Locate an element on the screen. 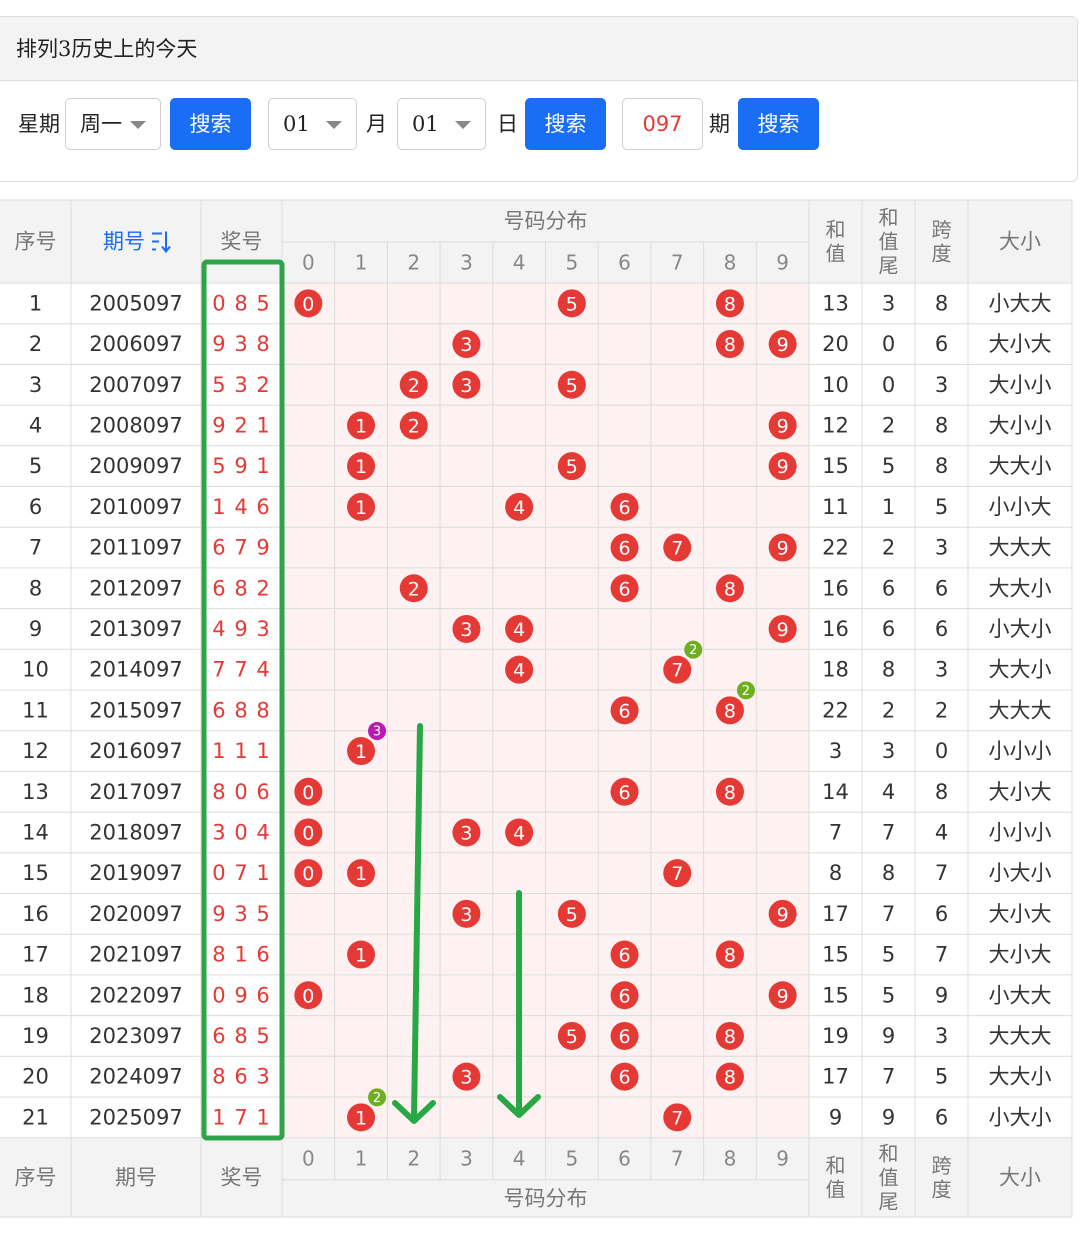 The width and height of the screenshot is (1080, 1236). footer-distribution: 号码分布 is located at coordinates (546, 1198).